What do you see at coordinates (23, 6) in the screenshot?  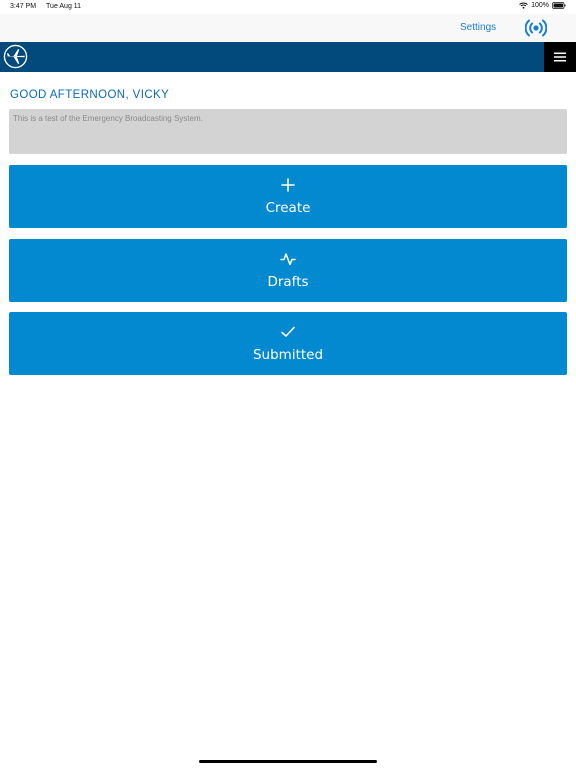 I see `status-time: 3:47 PM` at bounding box center [23, 6].